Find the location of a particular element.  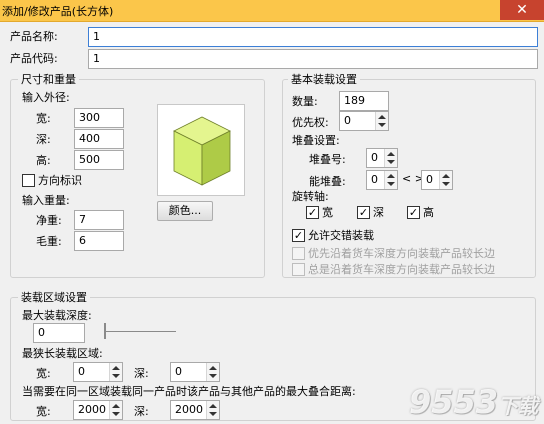

prefer-long-depth-label: 优先沿着货车深度方向装载产品较长边 is located at coordinates (401, 253).